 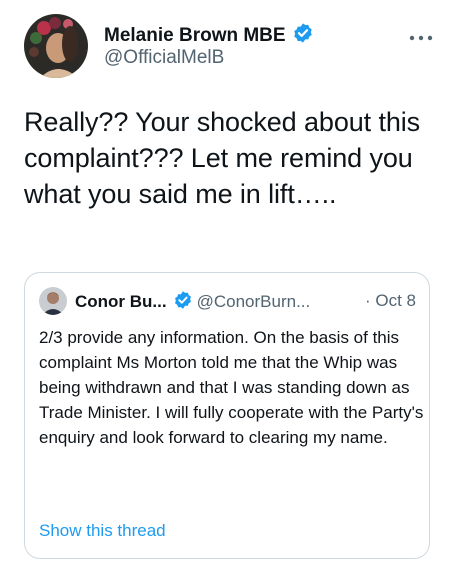 What do you see at coordinates (102, 531) in the screenshot?
I see `show-thread-link: Show this thread` at bounding box center [102, 531].